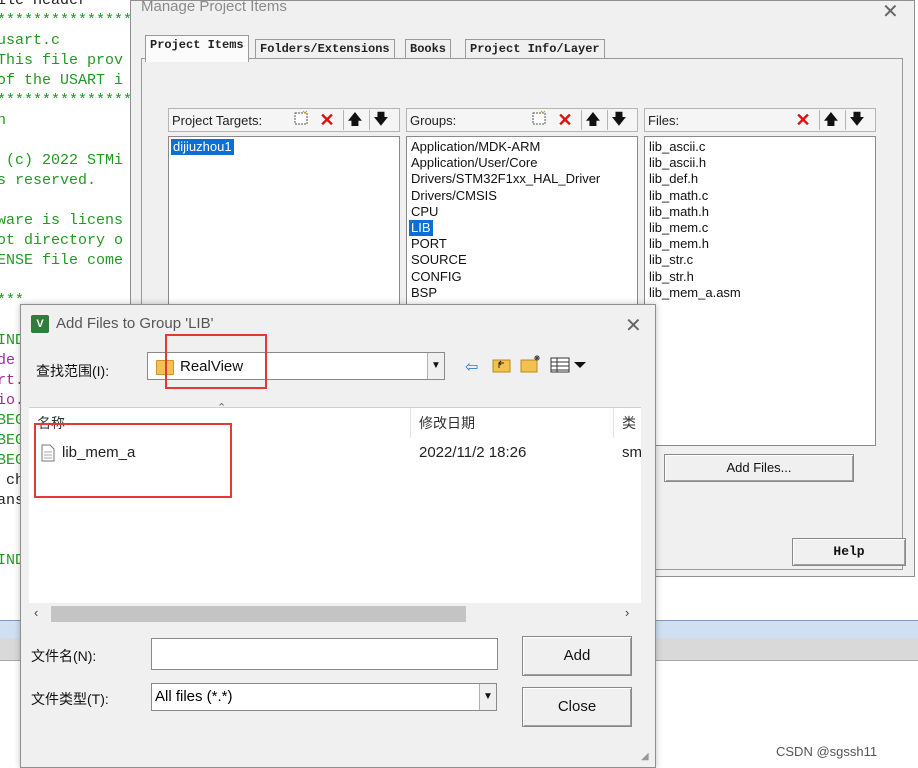  I want to click on code-line: (c) 2022 STMi, so click(62, 160).